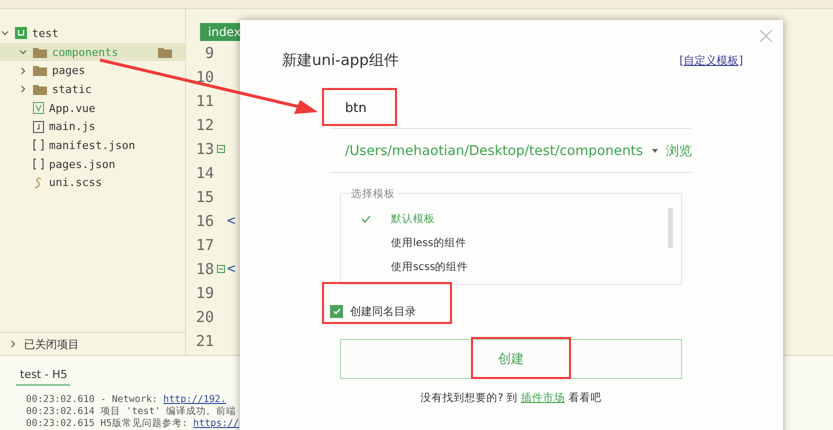 This screenshot has height=430, width=833. What do you see at coordinates (373, 194) in the screenshot?
I see `group-legend: 选择模板` at bounding box center [373, 194].